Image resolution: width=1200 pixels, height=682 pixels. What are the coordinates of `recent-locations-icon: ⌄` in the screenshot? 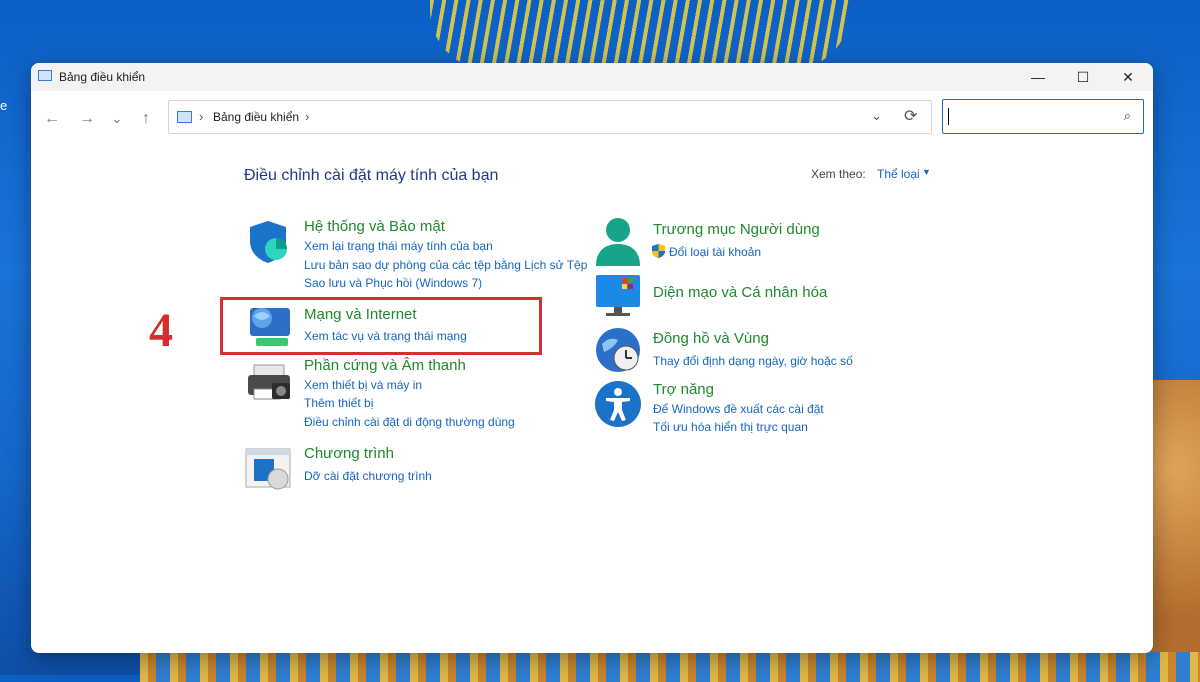 It's located at (117, 119).